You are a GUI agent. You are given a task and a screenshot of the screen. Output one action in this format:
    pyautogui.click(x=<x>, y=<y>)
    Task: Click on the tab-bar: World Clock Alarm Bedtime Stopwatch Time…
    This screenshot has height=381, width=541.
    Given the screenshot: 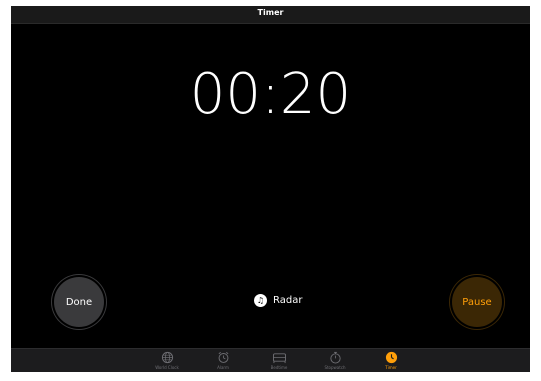 What is the action you would take?
    pyautogui.click(x=270, y=360)
    